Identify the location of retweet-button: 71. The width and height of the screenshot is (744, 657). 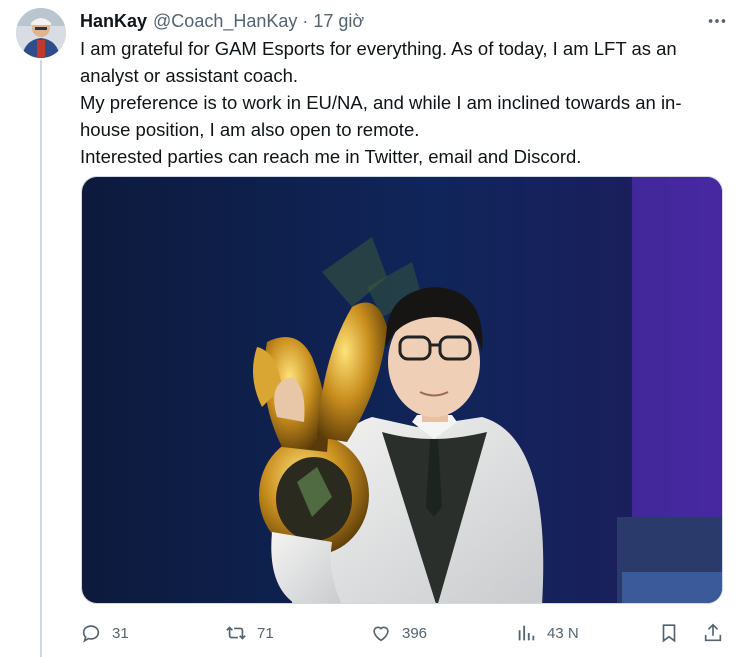
(249, 633).